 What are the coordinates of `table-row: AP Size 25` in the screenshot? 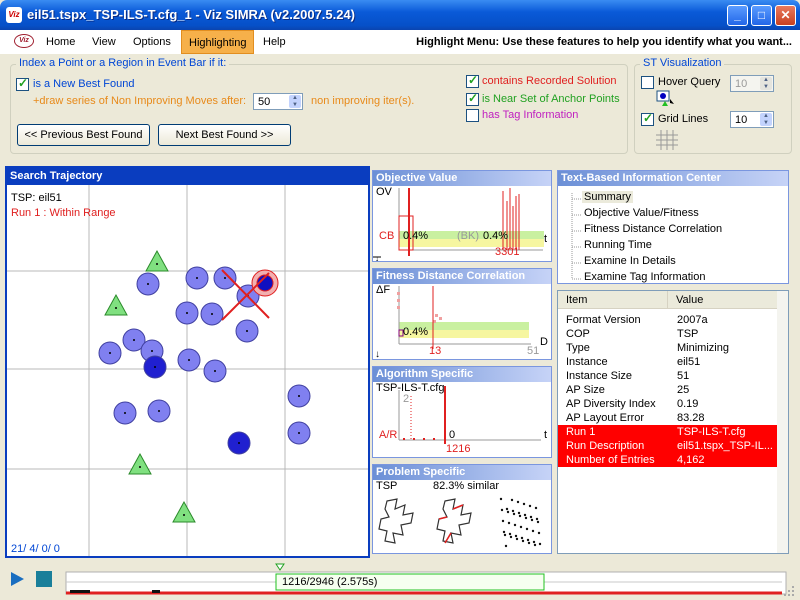 It's located at (668, 390).